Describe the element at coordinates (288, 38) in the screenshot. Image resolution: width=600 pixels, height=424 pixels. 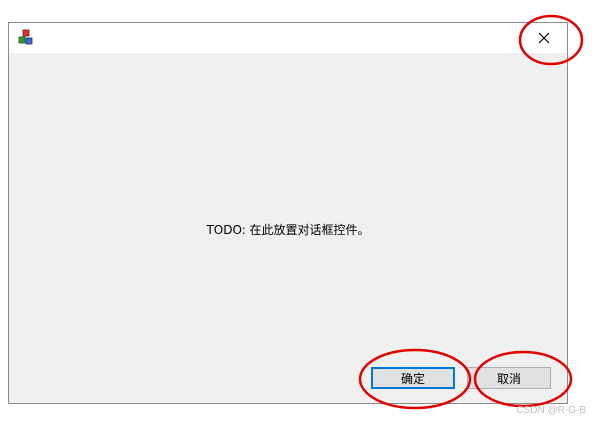
I see `title-bar` at that location.